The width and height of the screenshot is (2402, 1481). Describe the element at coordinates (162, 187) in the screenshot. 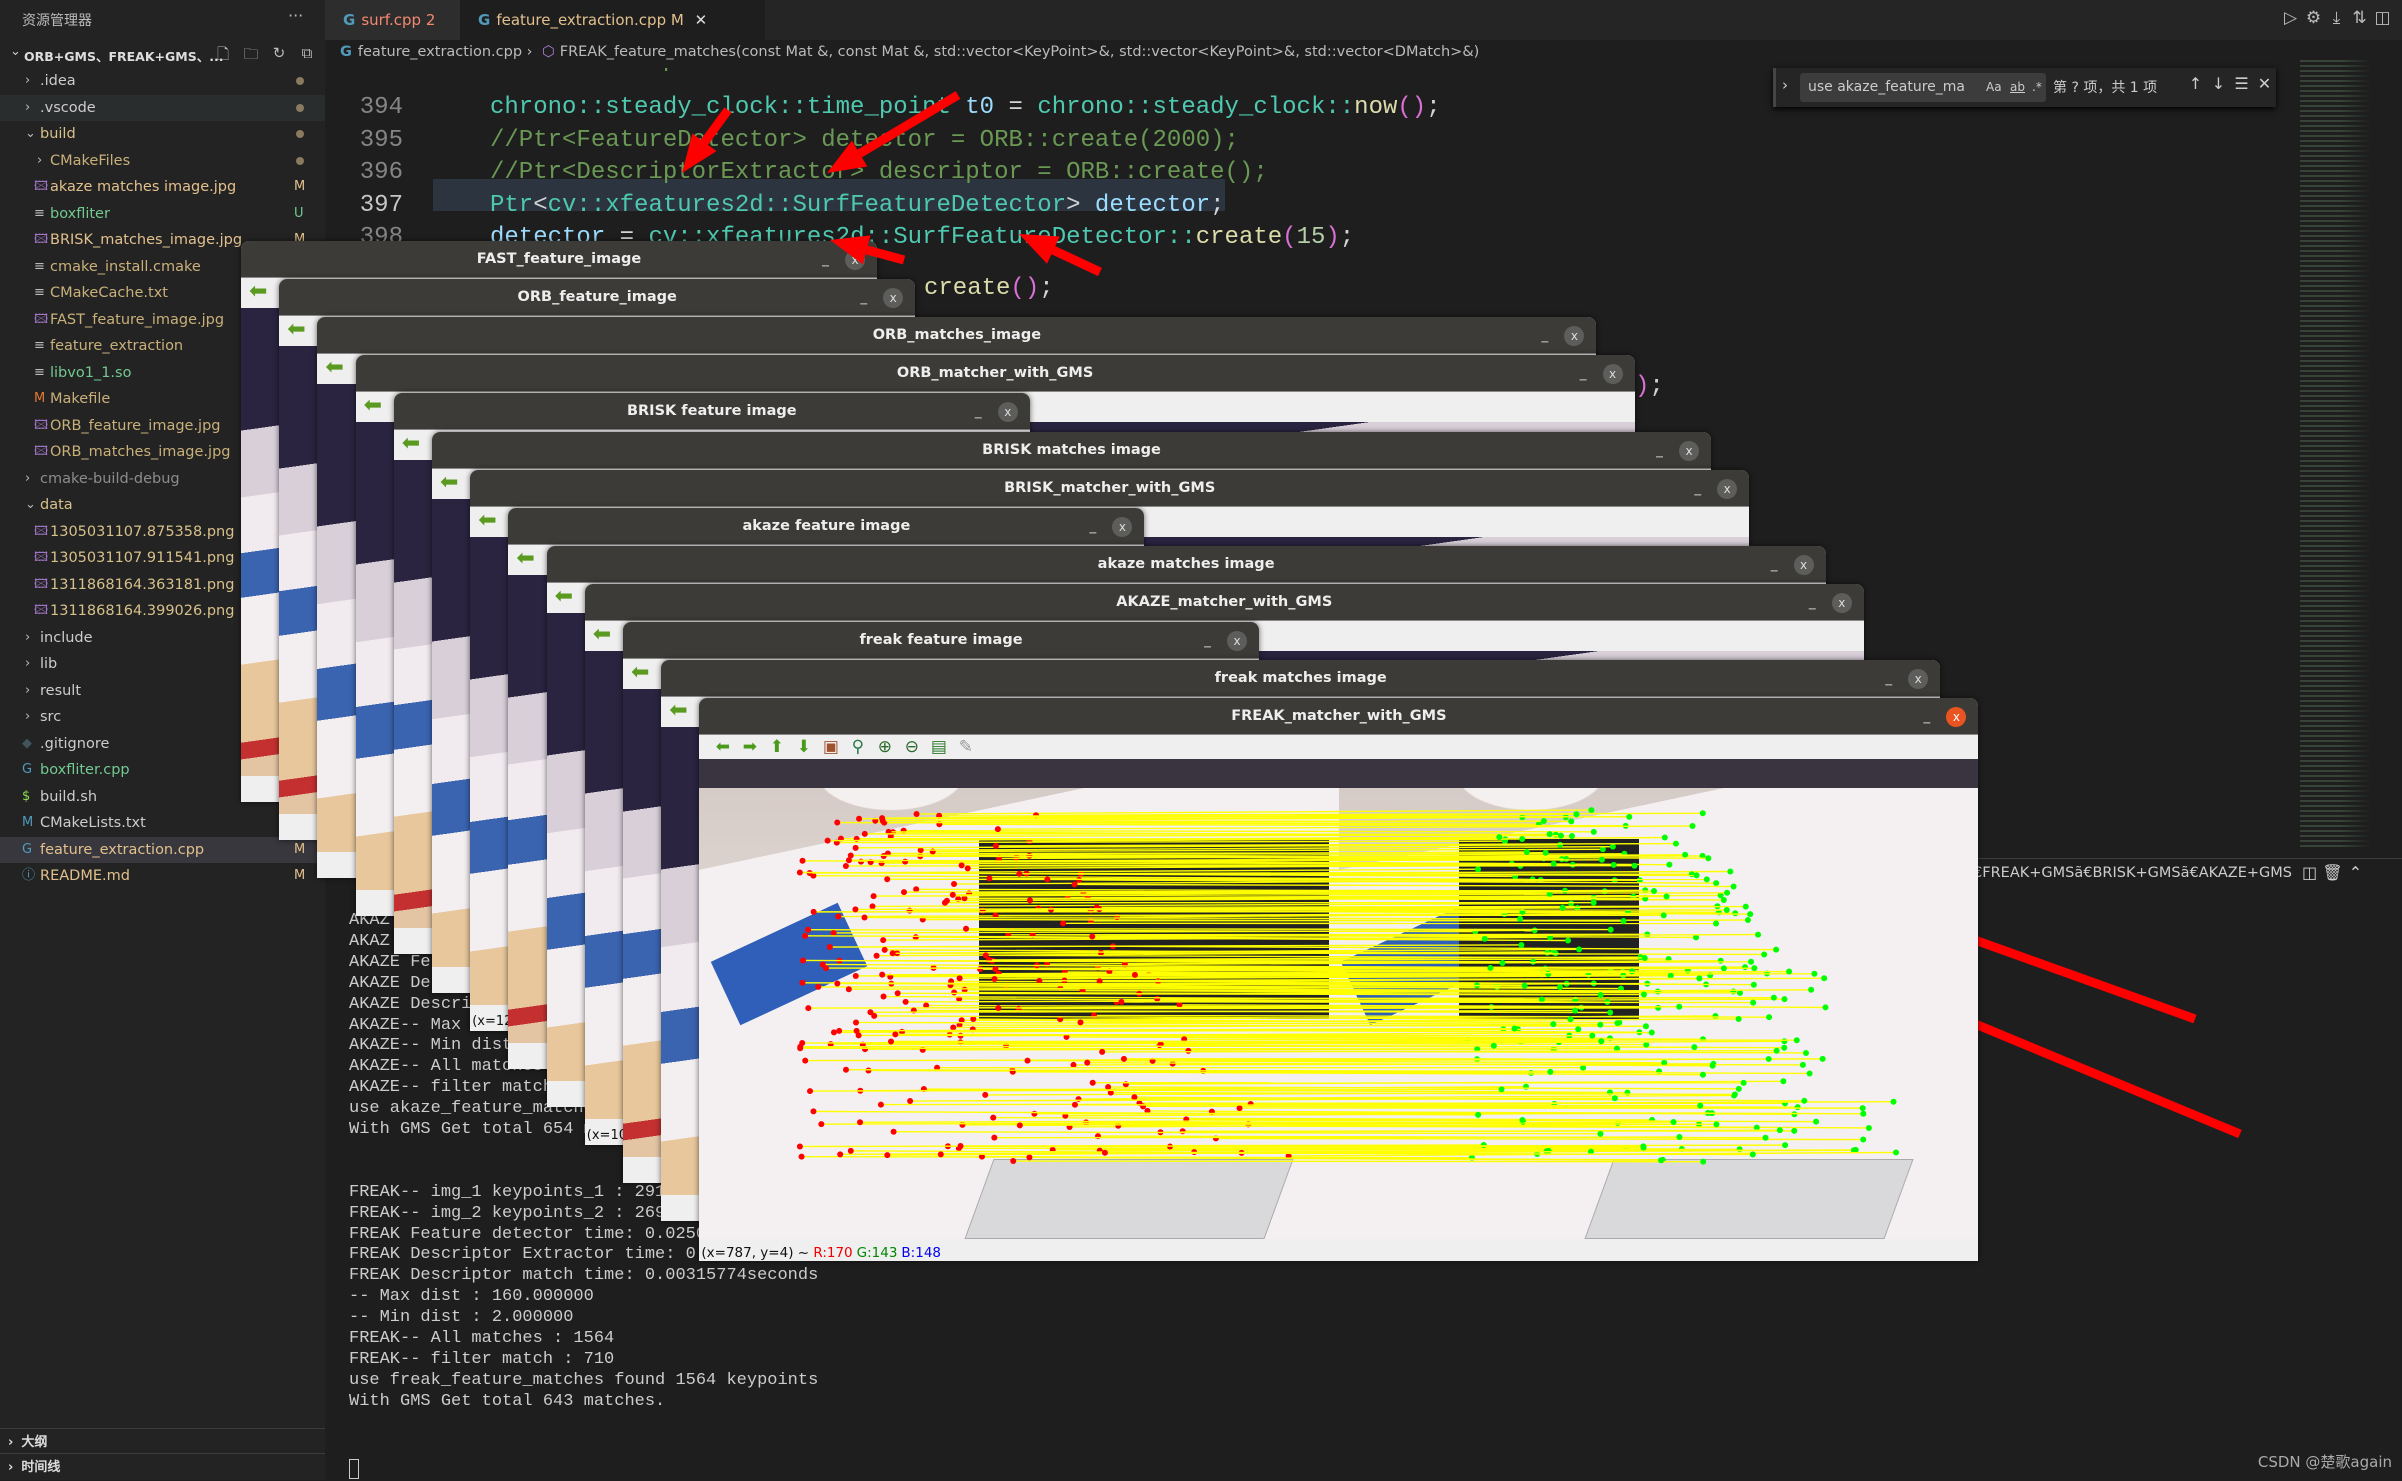

I see `file-tree-item: 🖾akaze matches image.jpgM` at that location.